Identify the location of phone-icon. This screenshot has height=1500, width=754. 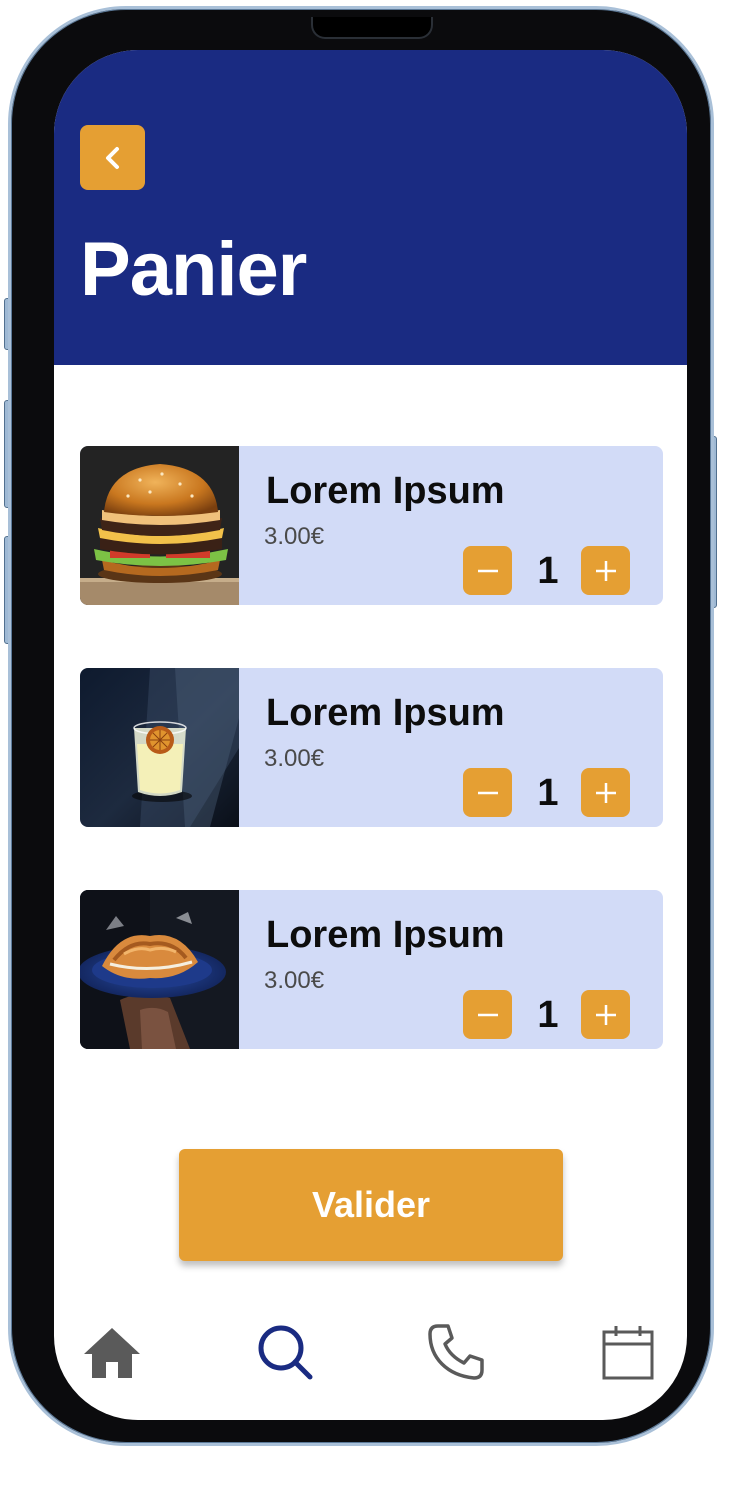
(456, 1352).